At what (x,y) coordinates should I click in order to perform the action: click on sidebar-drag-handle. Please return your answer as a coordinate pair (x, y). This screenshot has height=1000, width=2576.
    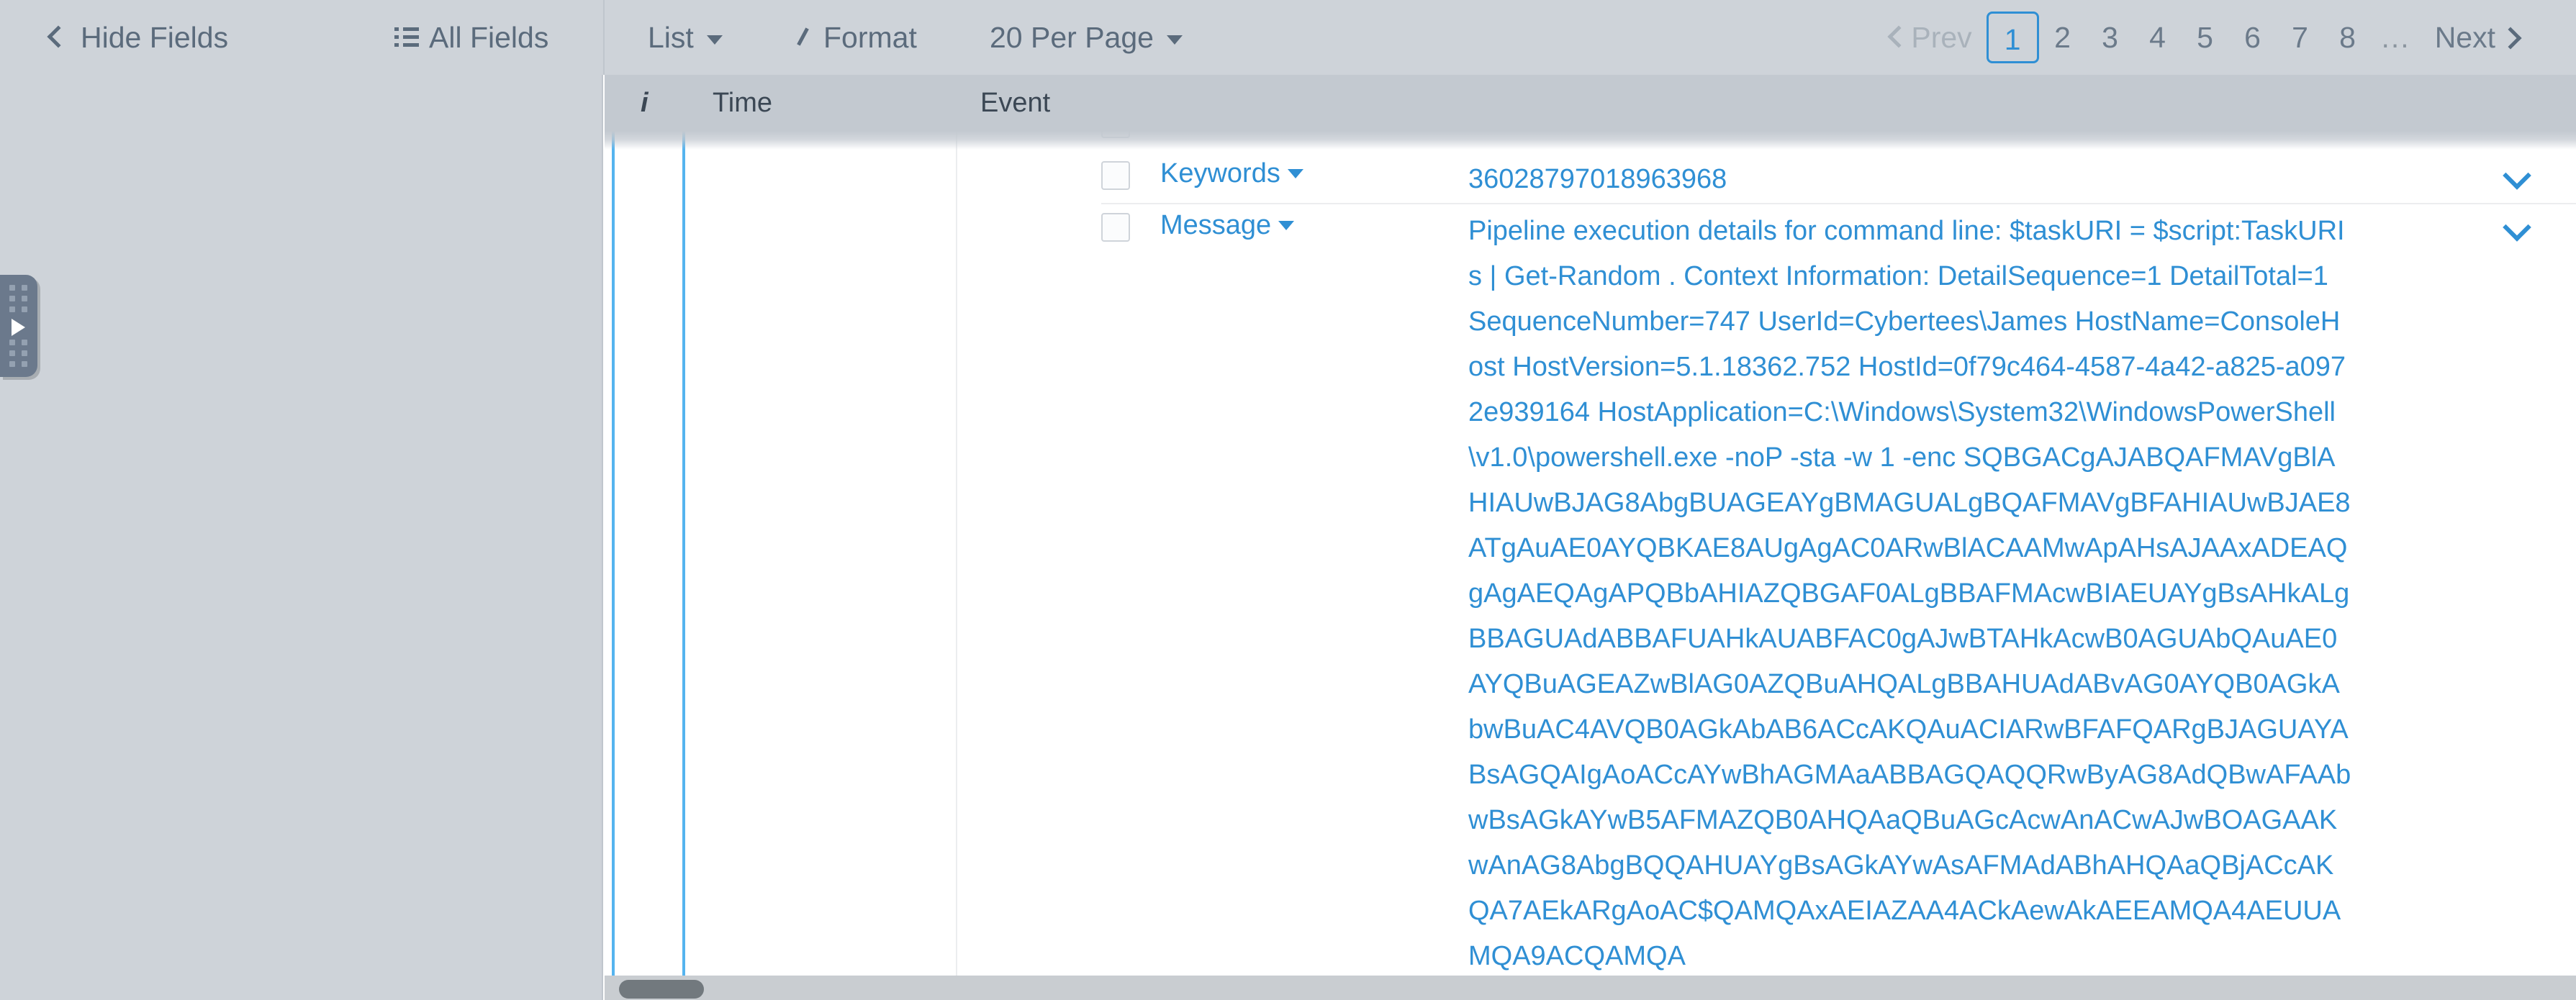
    Looking at the image, I should click on (19, 326).